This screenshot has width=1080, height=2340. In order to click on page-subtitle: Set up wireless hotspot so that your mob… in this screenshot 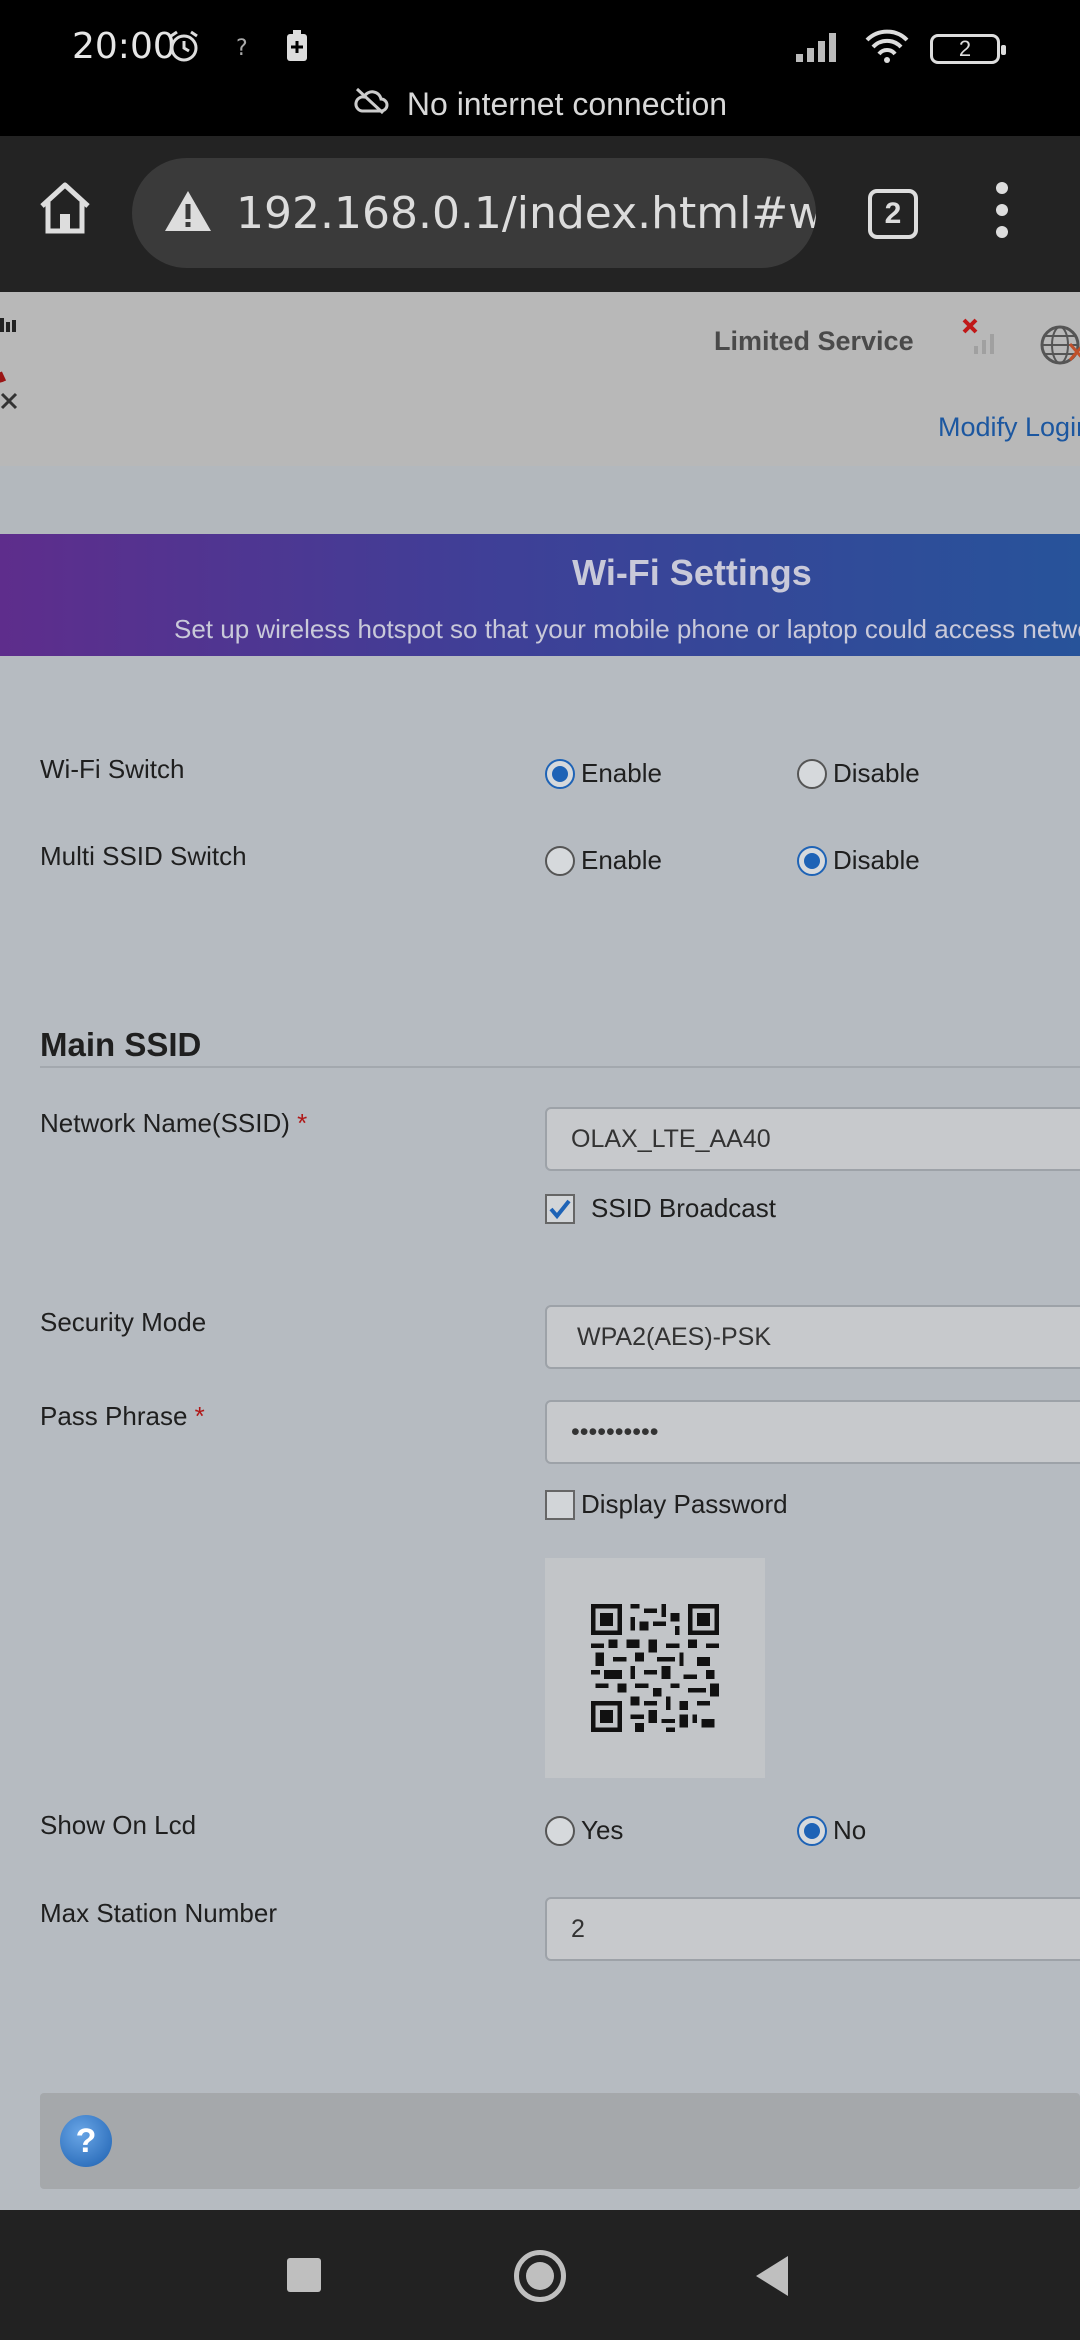, I will do `click(627, 629)`.